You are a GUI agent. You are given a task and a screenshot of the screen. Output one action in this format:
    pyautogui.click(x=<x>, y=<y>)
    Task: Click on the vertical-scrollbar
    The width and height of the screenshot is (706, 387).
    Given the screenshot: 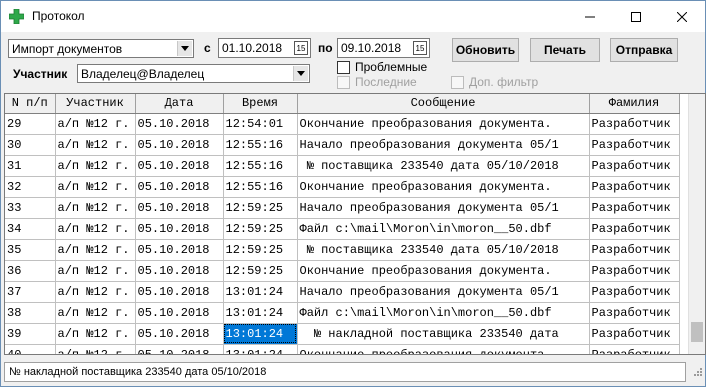 What is the action you would take?
    pyautogui.click(x=696, y=224)
    